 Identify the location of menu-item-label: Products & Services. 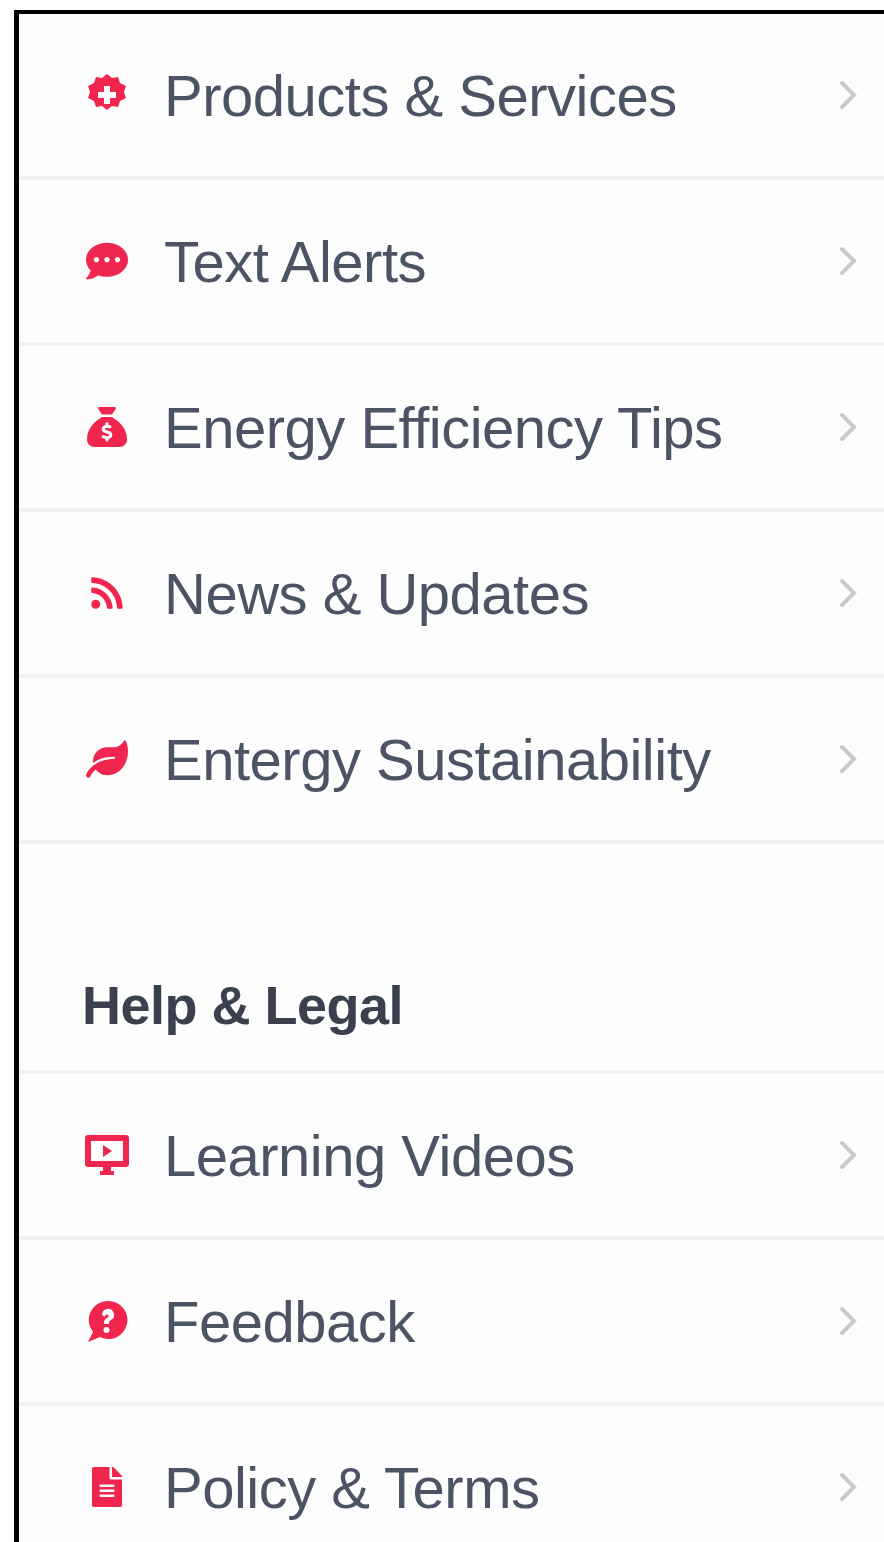
(421, 95).